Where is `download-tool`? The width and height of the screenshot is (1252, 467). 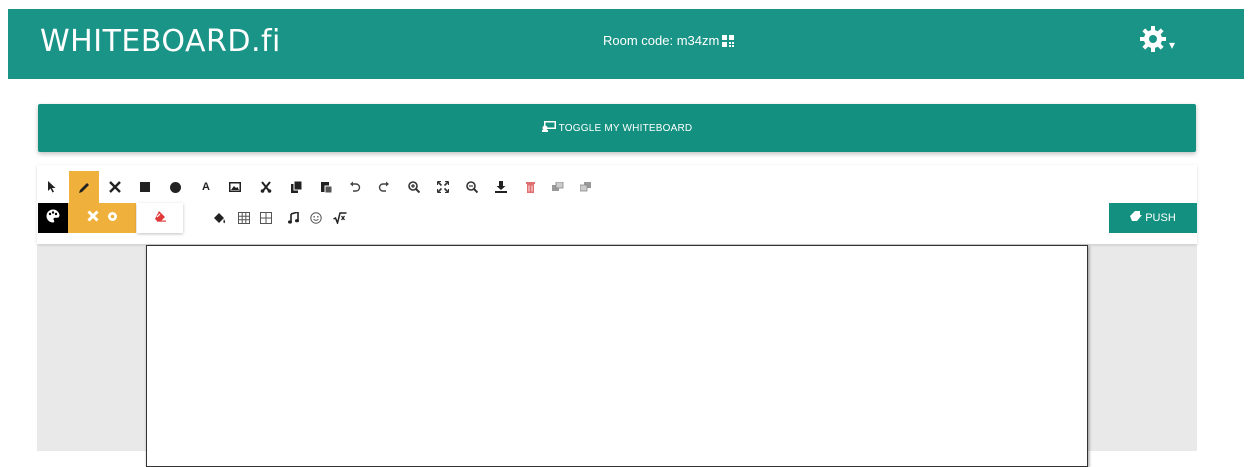 download-tool is located at coordinates (501, 187).